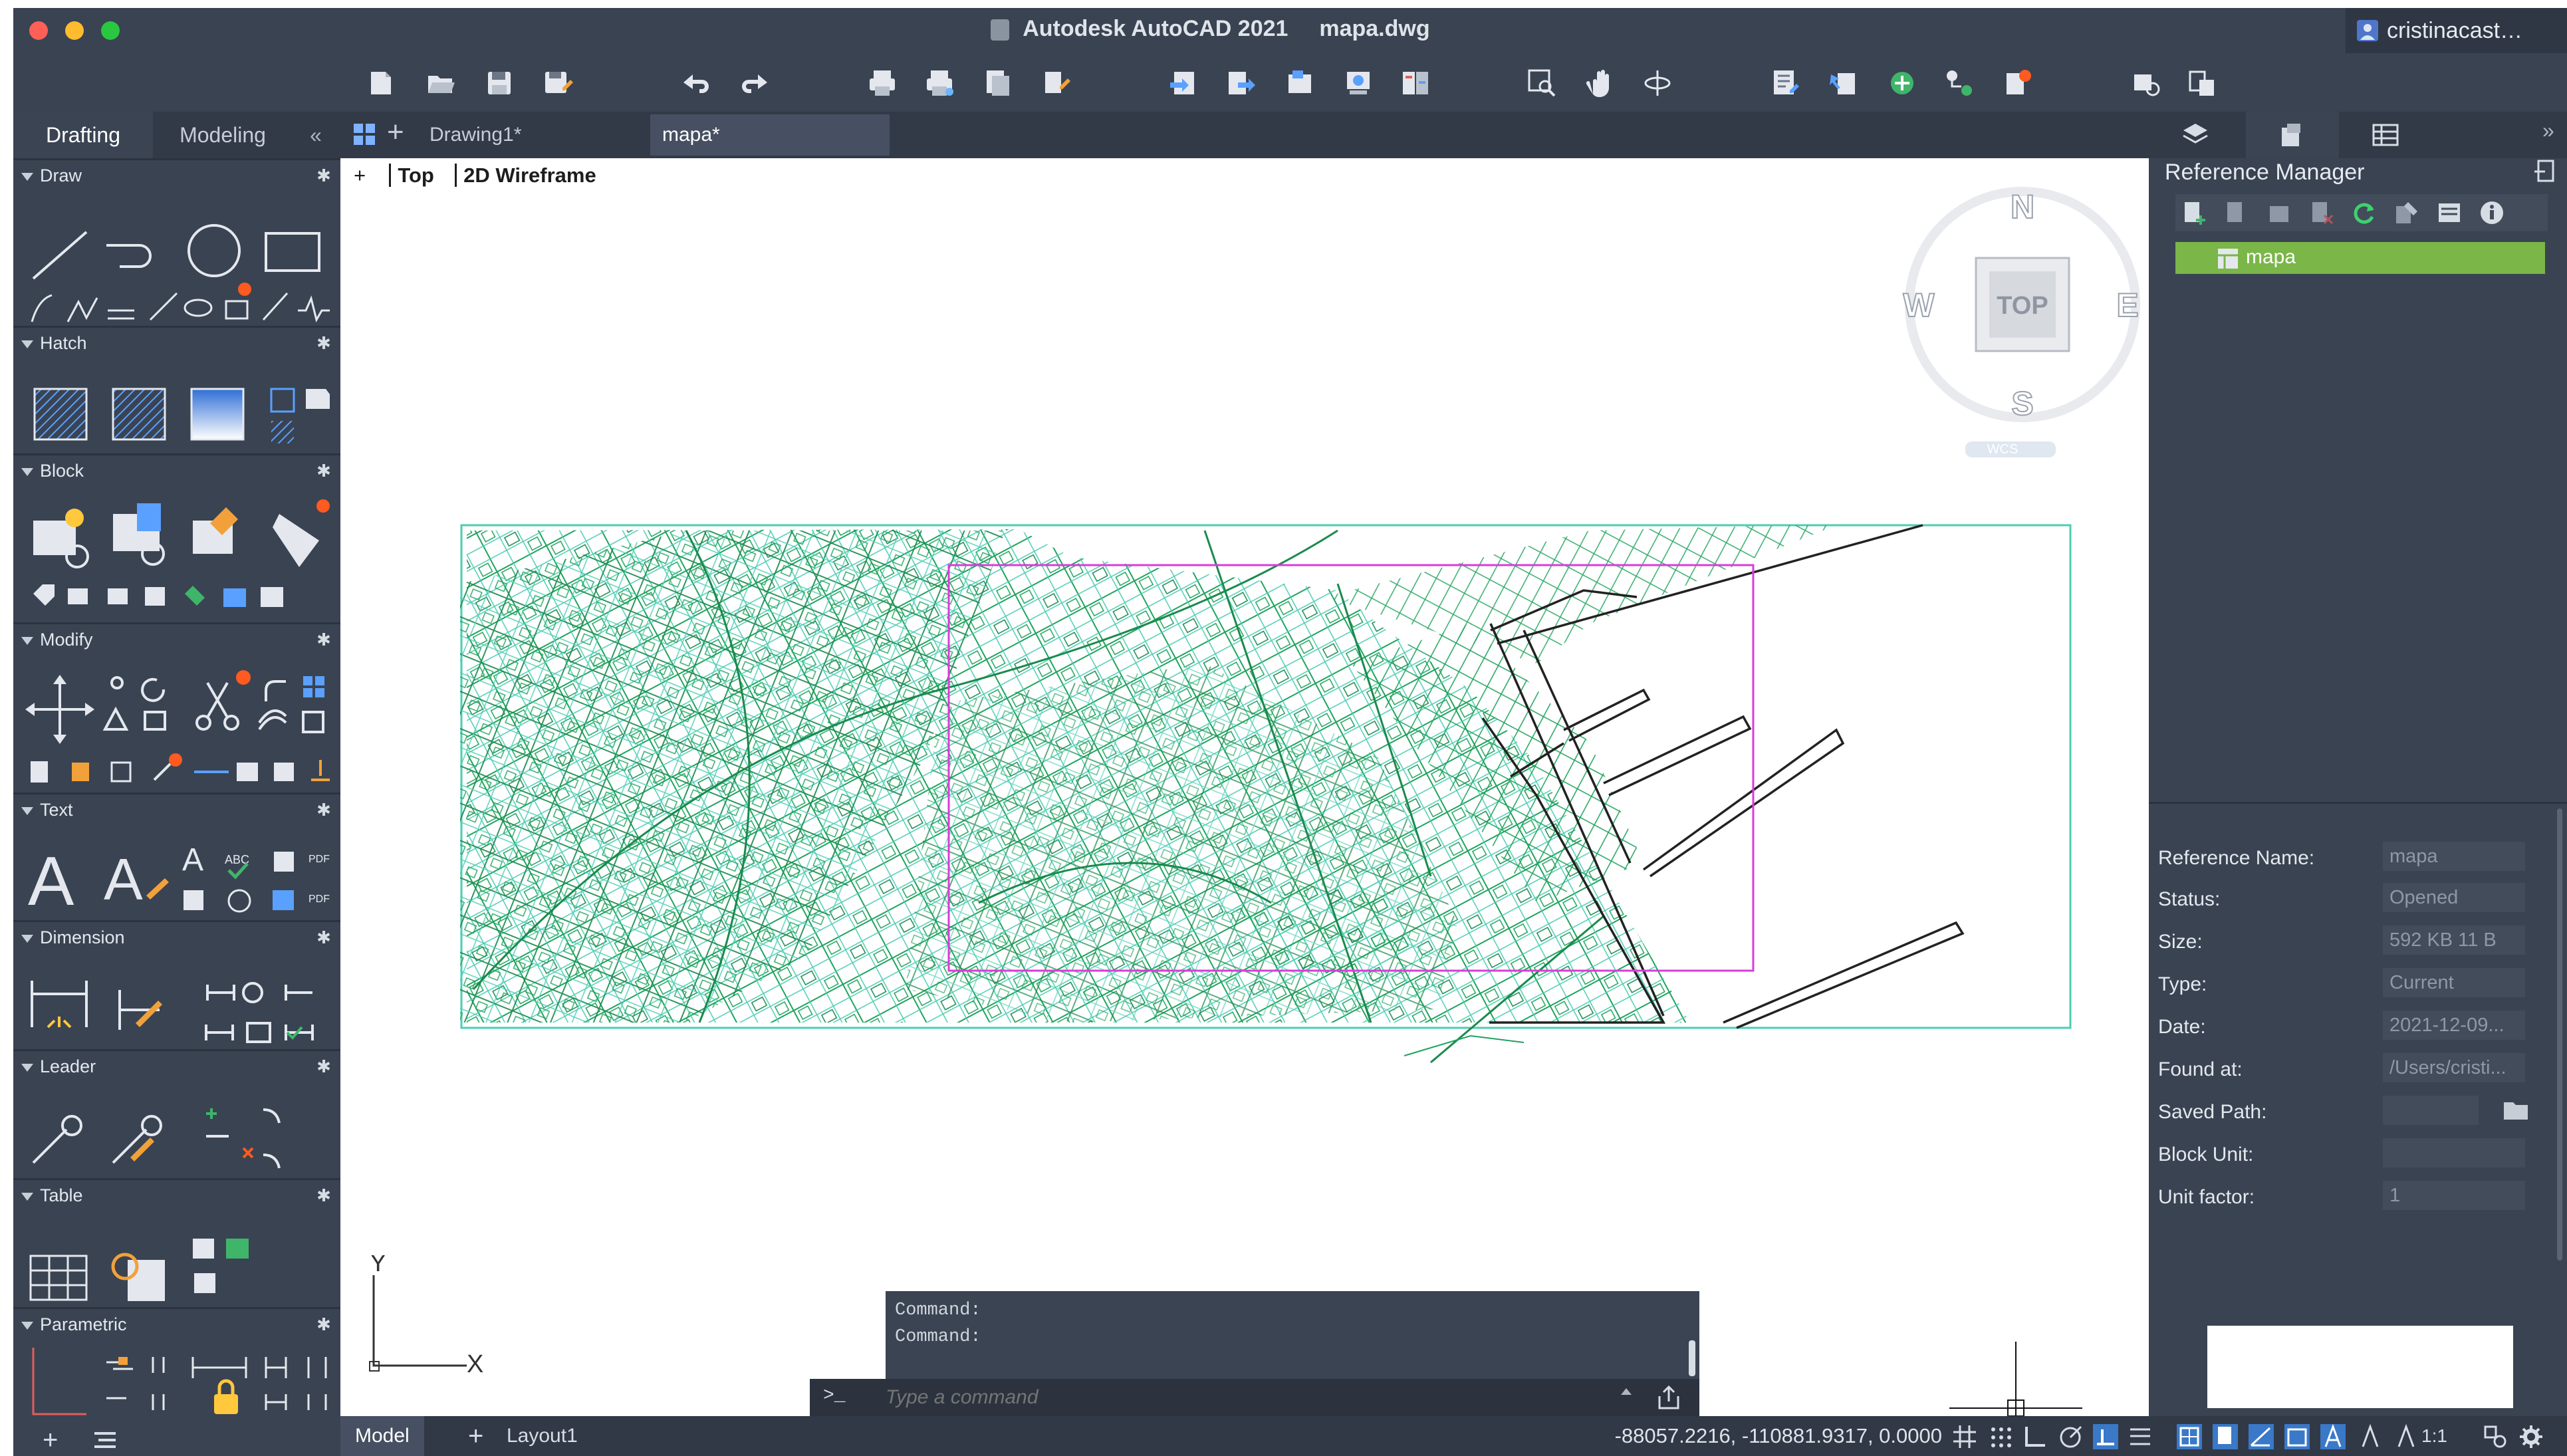 The width and height of the screenshot is (2567, 1456). Describe the element at coordinates (382, 1436) in the screenshot. I see `tab-model: Model` at that location.